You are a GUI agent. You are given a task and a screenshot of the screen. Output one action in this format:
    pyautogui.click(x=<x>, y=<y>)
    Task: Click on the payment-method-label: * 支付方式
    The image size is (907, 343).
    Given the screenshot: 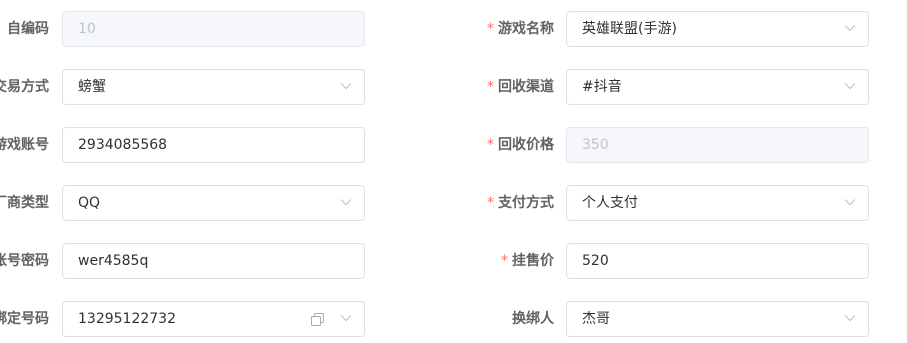 What is the action you would take?
    pyautogui.click(x=520, y=203)
    